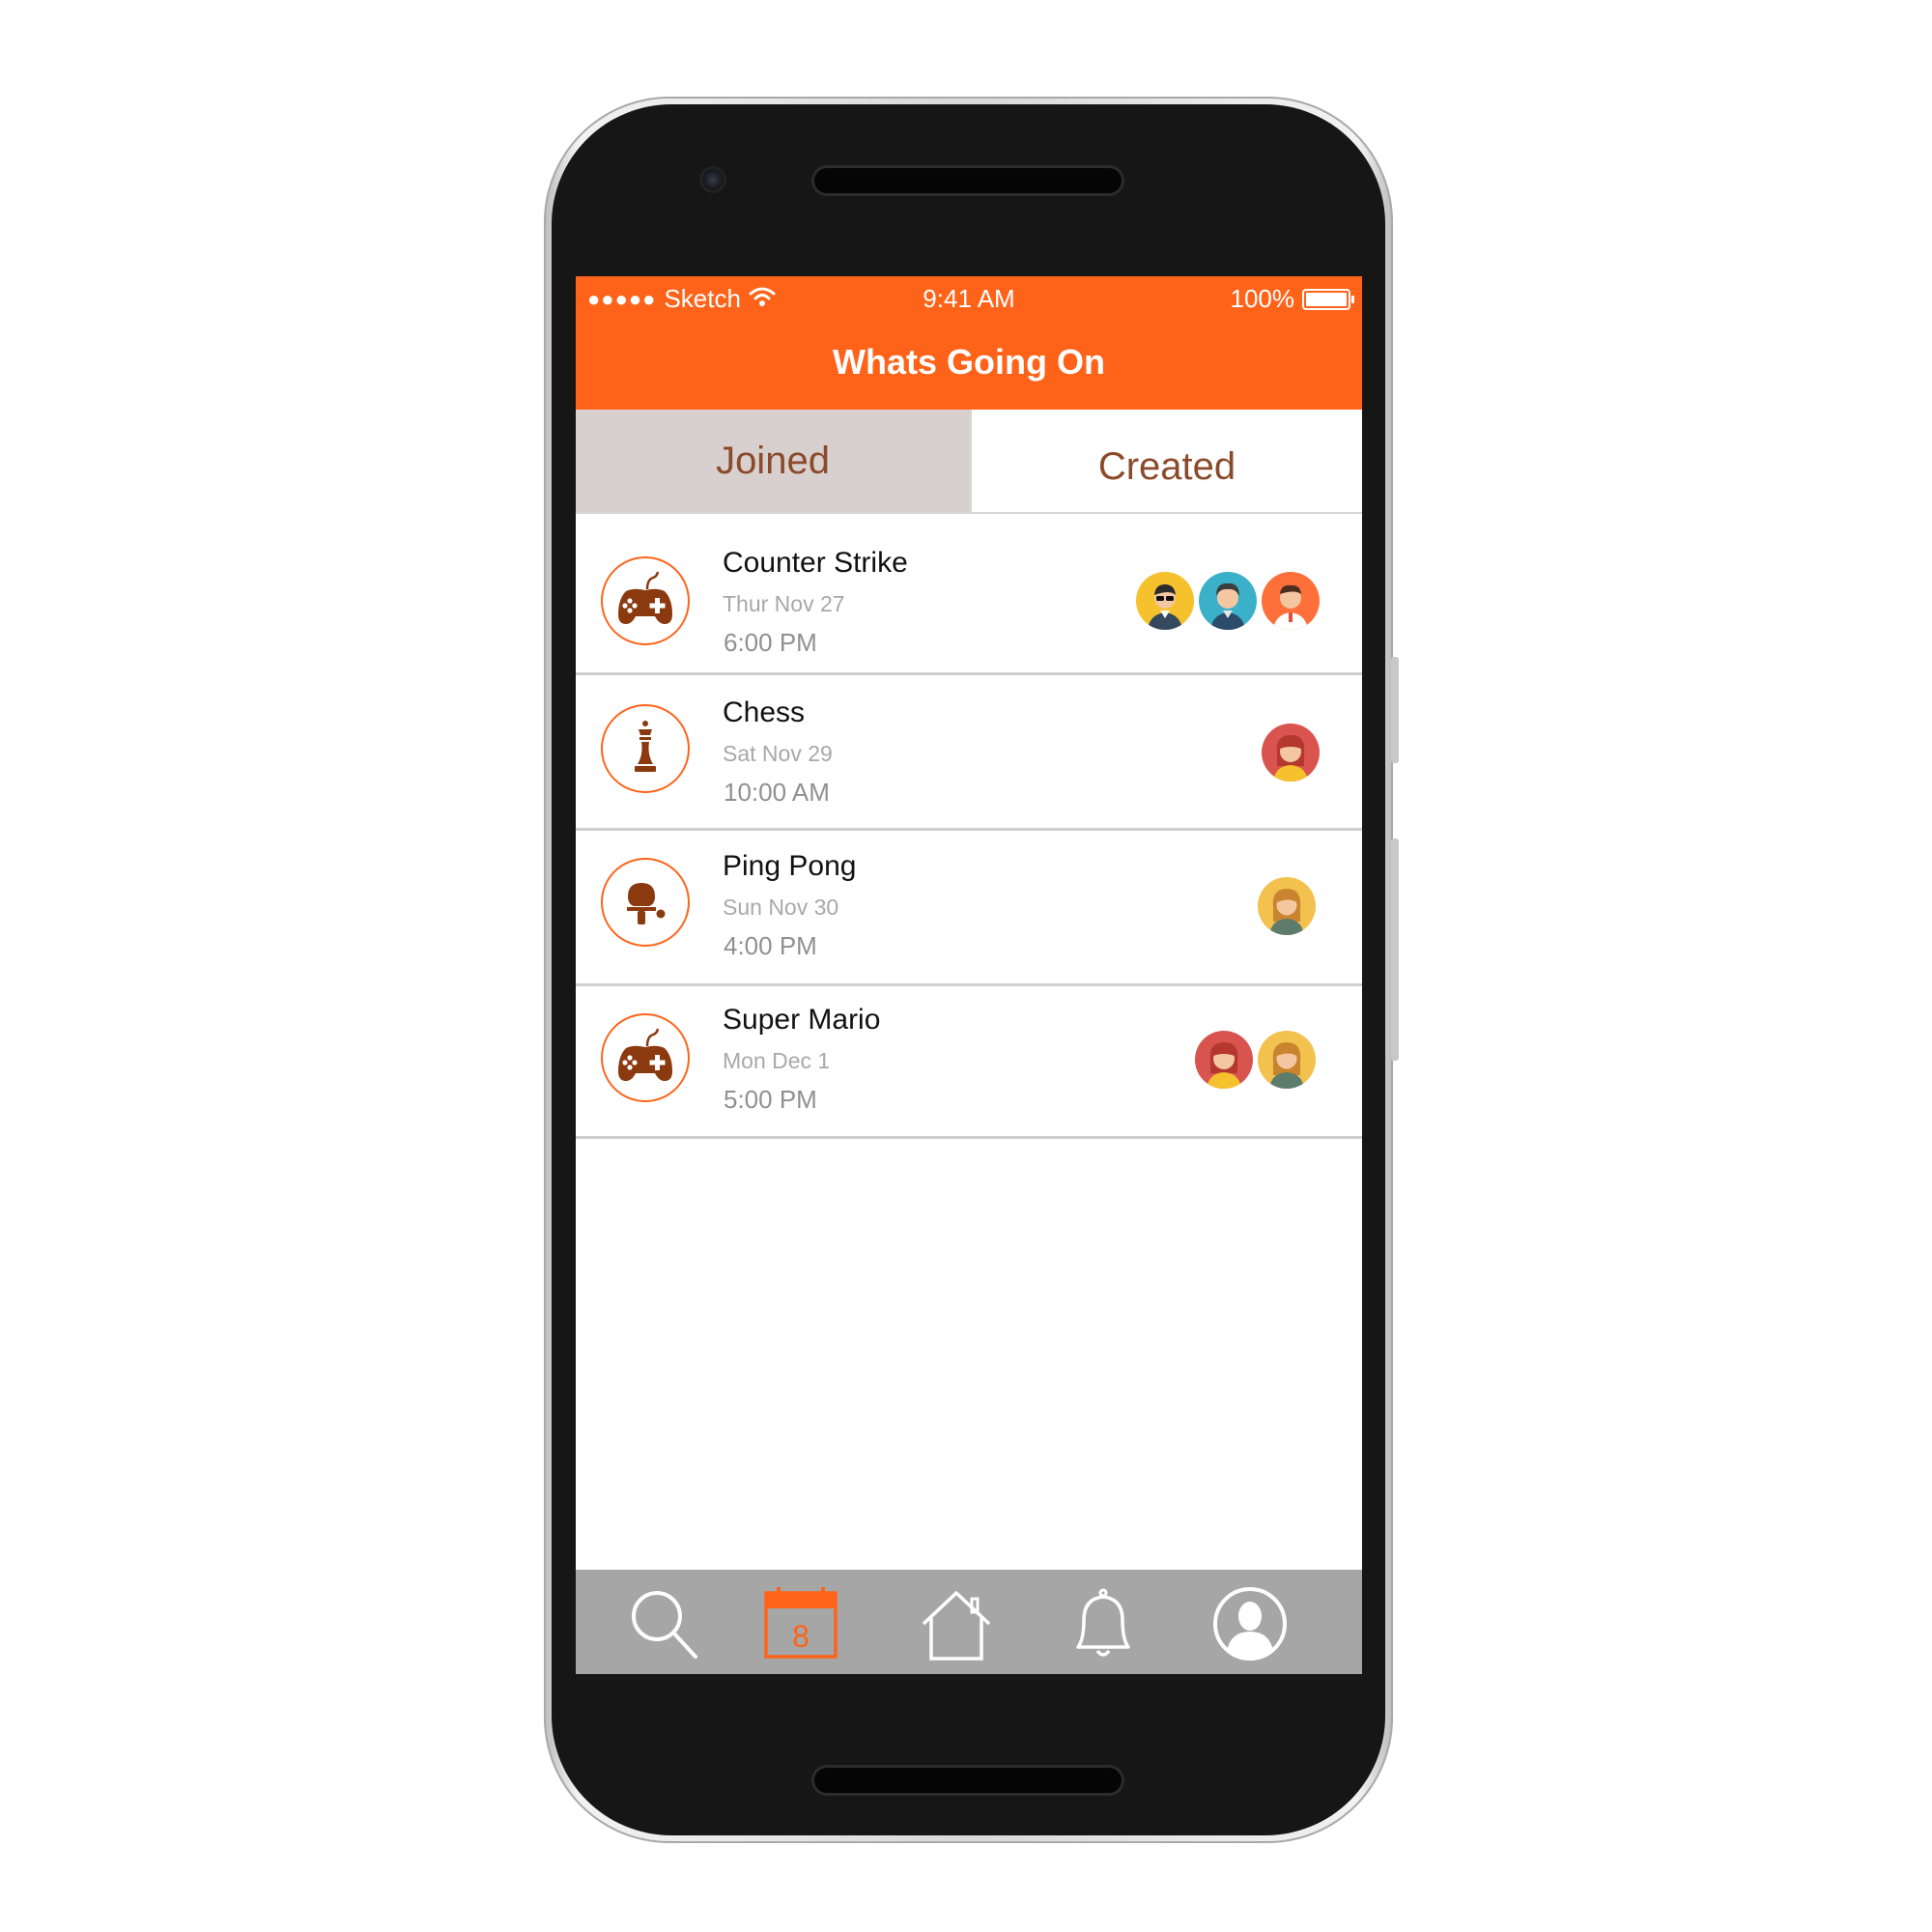  Describe the element at coordinates (969, 594) in the screenshot. I see `list-item: Counter Strike Thur Nov 27 6:00 PM` at that location.